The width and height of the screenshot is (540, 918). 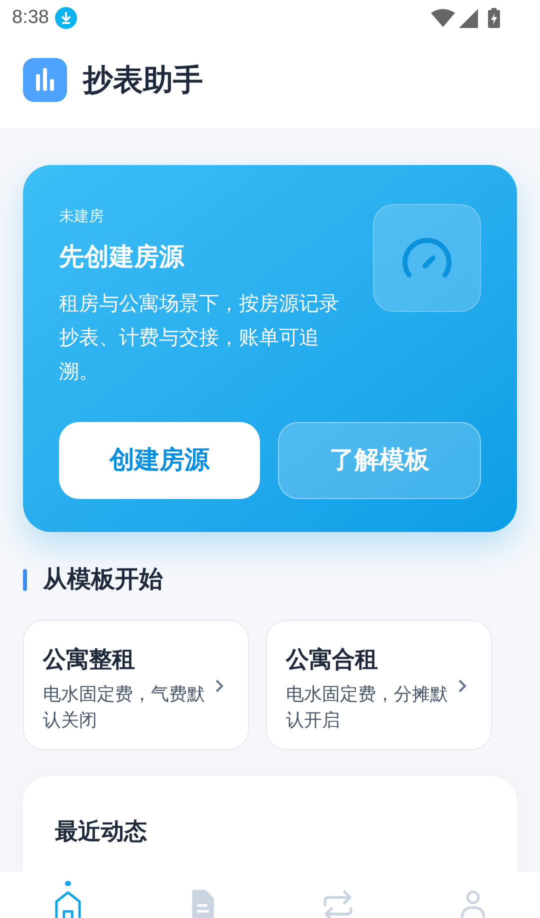 I want to click on hero-title: 先创建房源, so click(x=122, y=257).